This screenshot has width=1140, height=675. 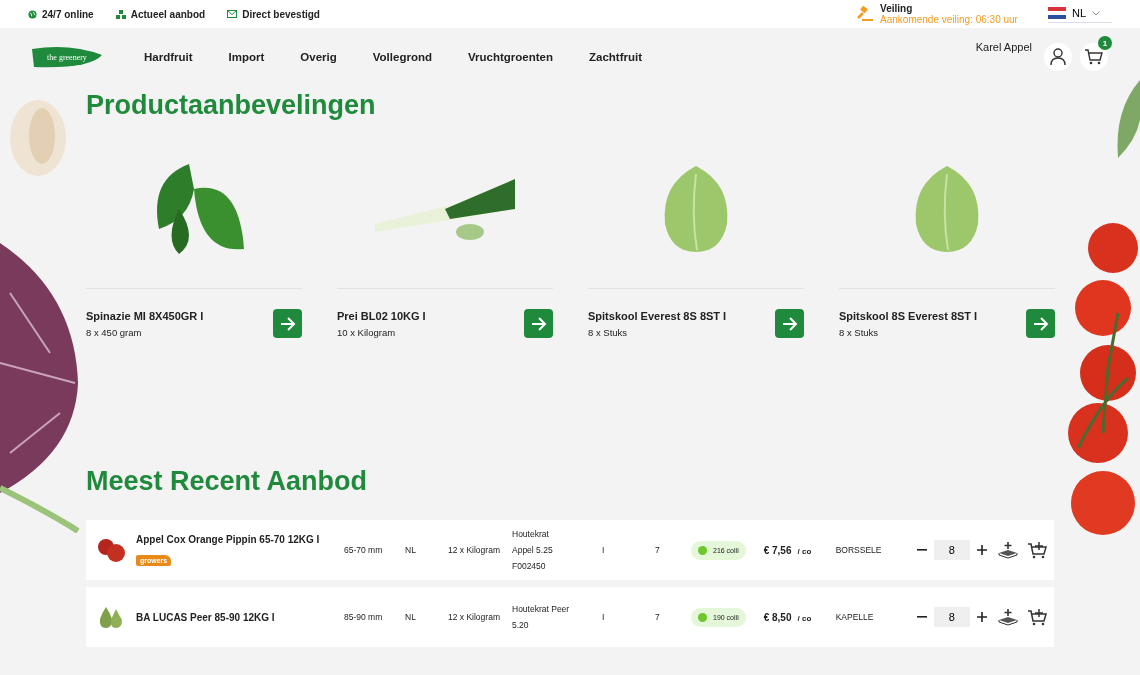 I want to click on nav-link: Vollegrond, so click(x=402, y=57).